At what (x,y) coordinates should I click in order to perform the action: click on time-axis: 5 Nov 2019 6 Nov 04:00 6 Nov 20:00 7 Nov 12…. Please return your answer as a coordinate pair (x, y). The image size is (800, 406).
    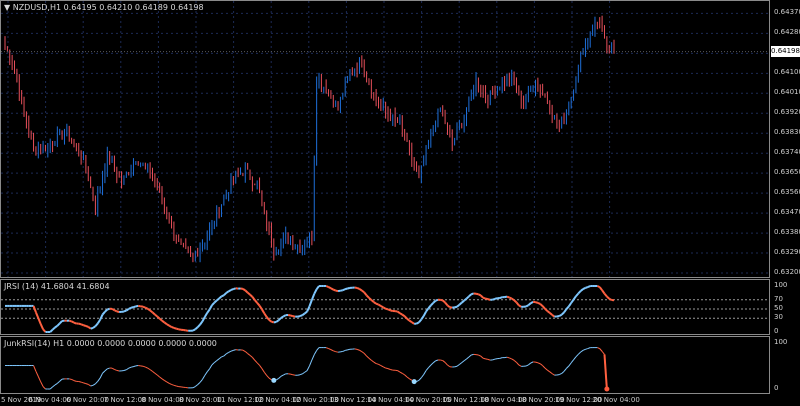
    Looking at the image, I should click on (385, 400).